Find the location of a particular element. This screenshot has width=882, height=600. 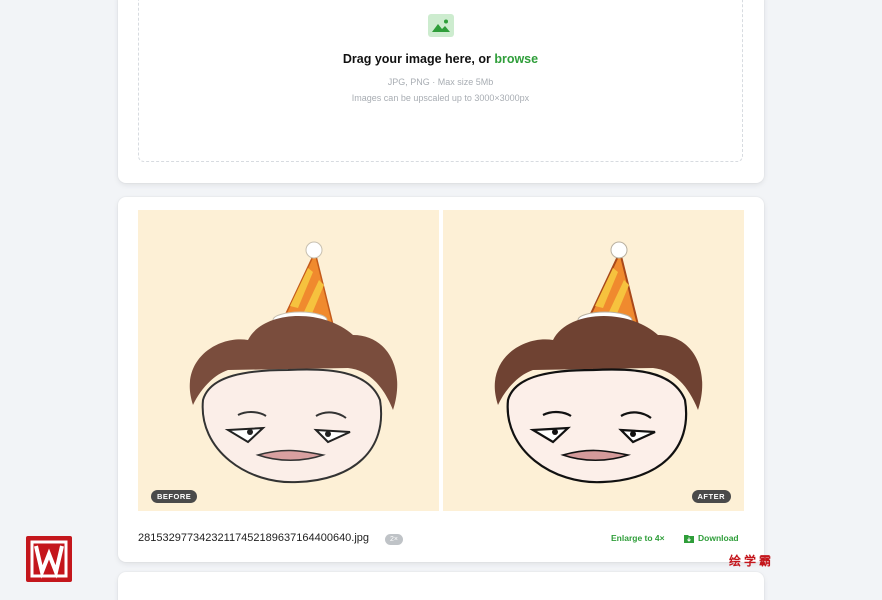

dropzone-title-text: Drag your image here, or is located at coordinates (418, 59).